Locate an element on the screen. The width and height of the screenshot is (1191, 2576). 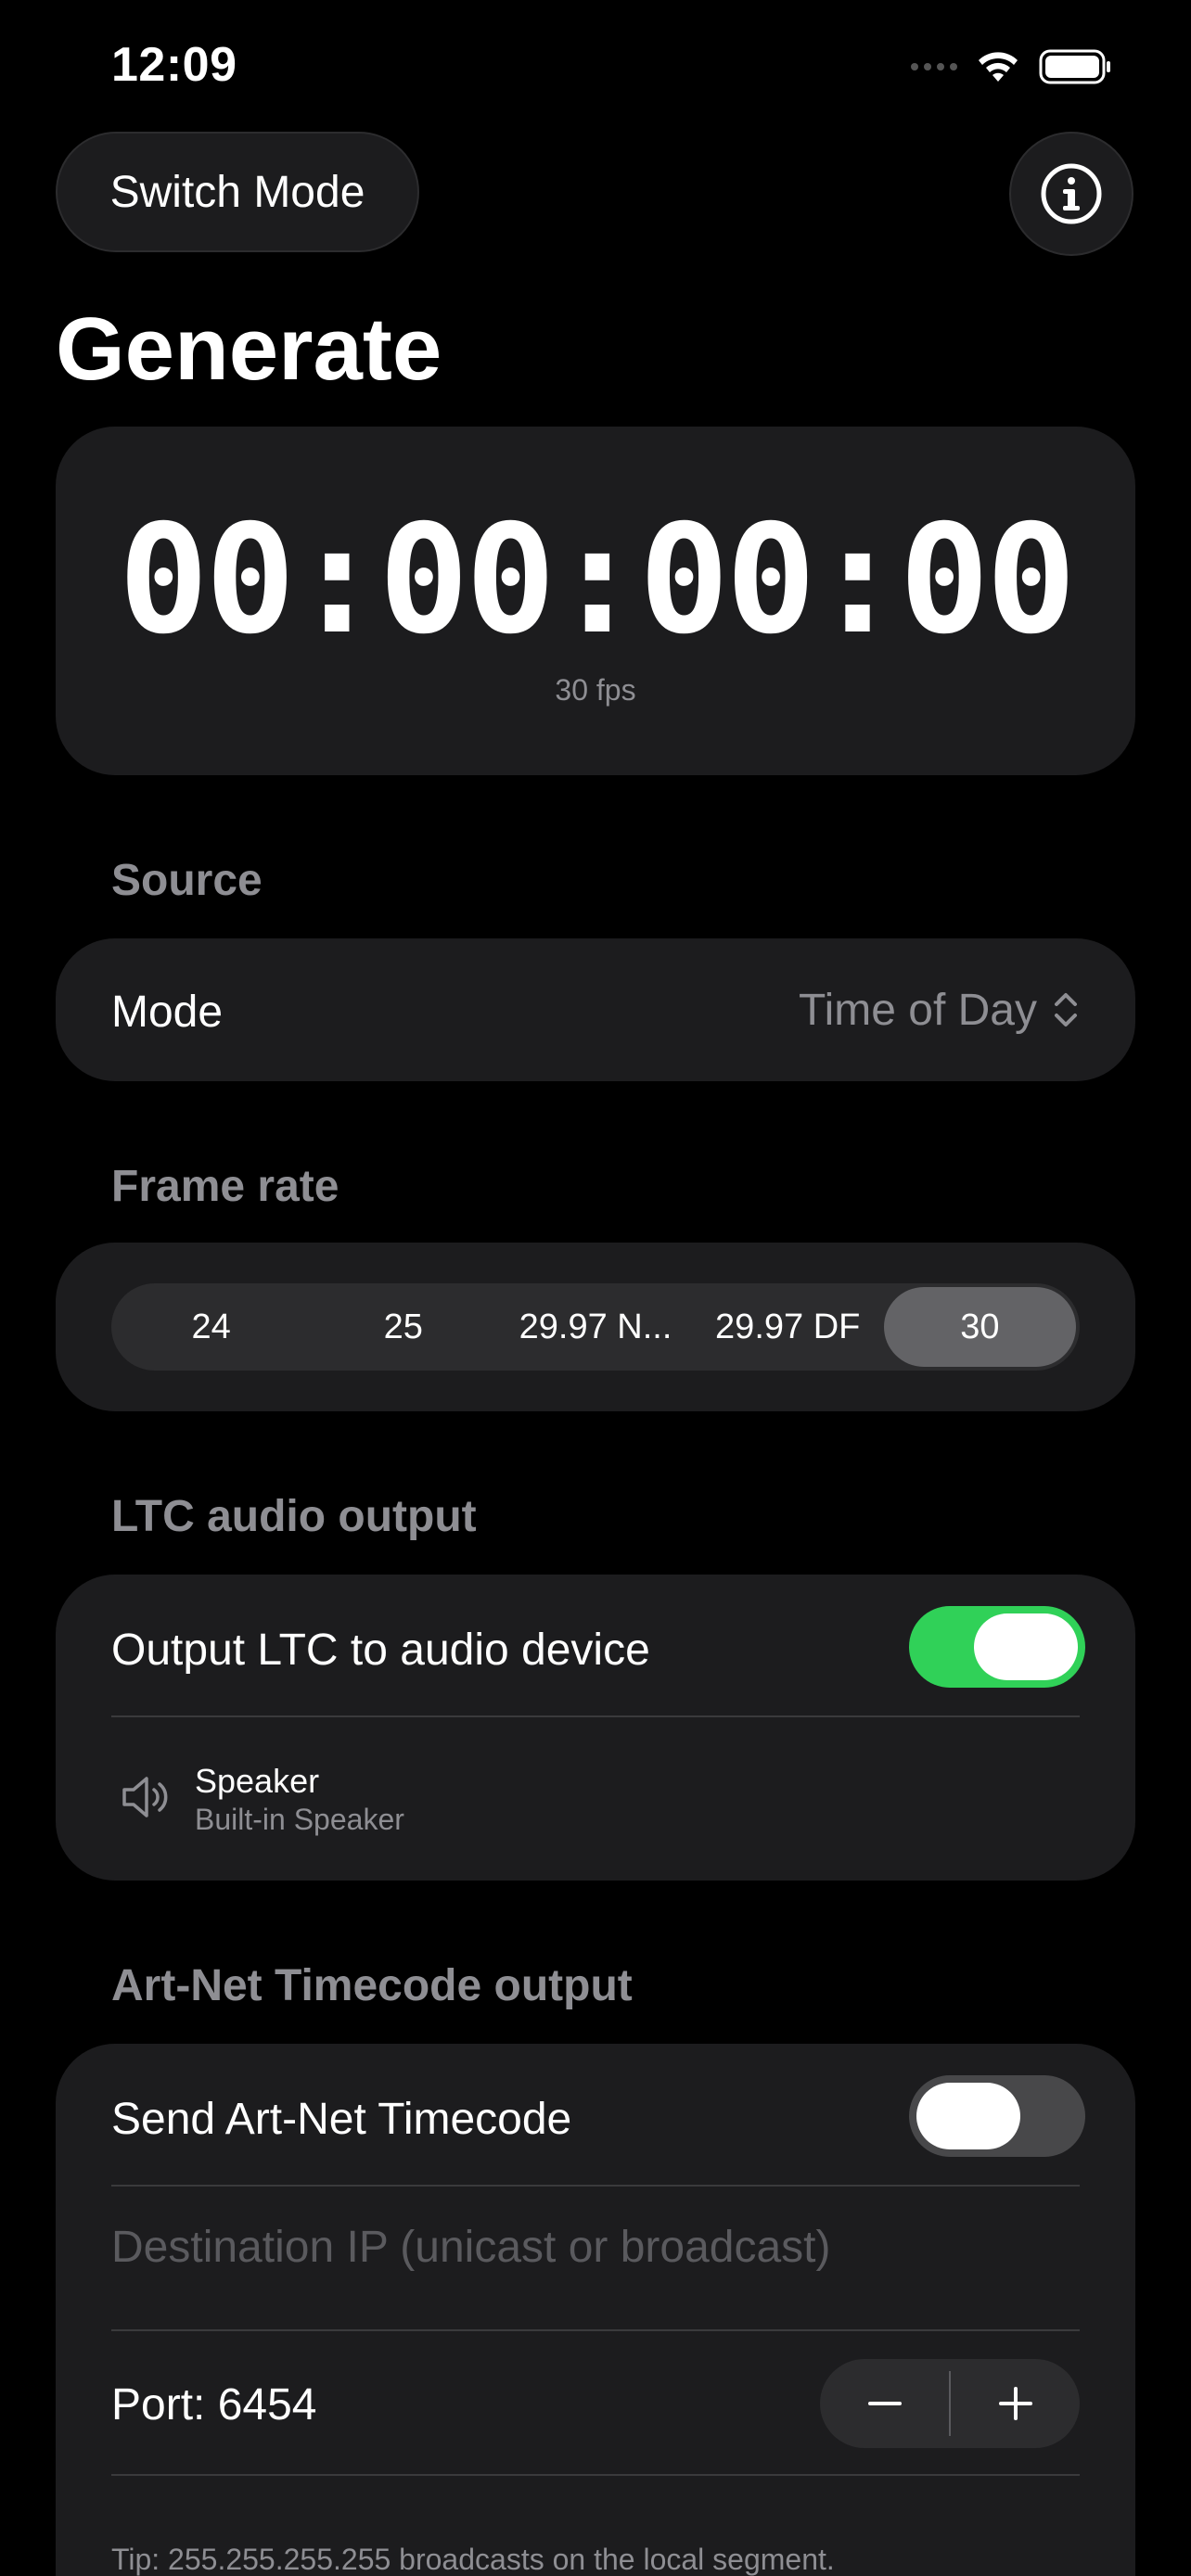
artnet-toggle-label: Send Art-Net Timecode is located at coordinates (341, 2119).